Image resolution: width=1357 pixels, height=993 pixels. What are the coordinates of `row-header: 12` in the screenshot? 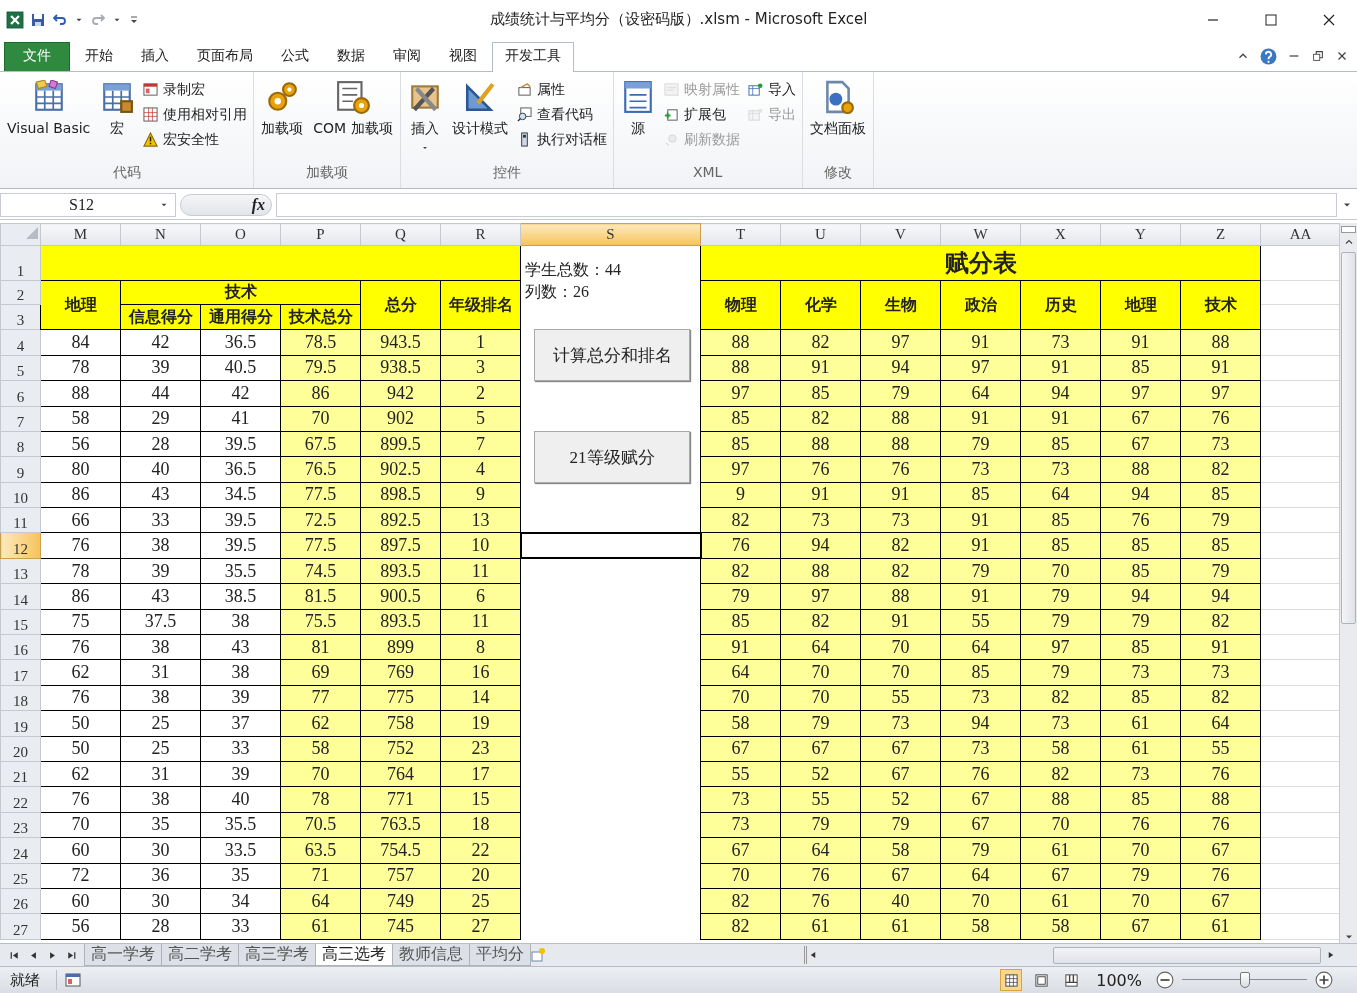 It's located at (20, 545).